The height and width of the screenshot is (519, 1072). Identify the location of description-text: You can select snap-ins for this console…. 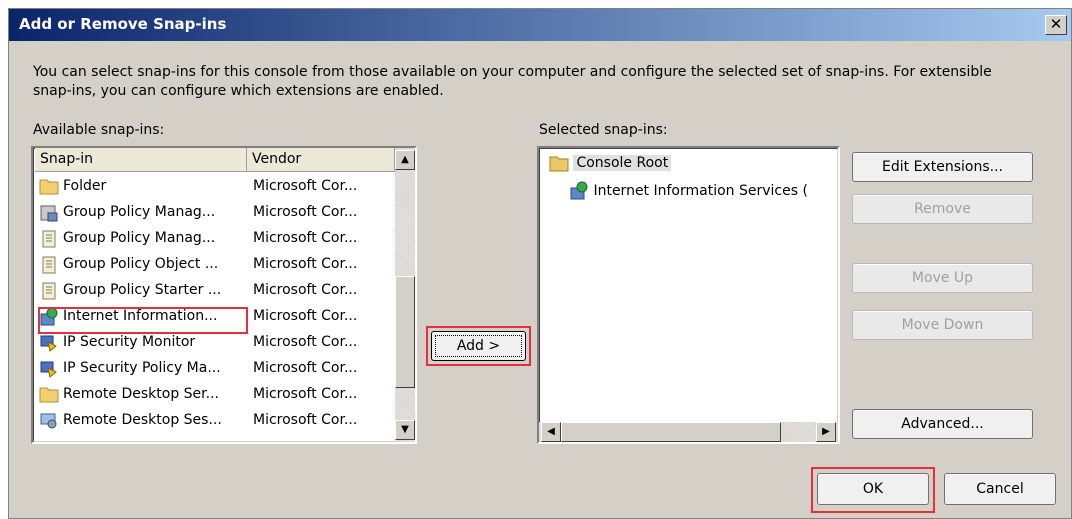
(512, 81).